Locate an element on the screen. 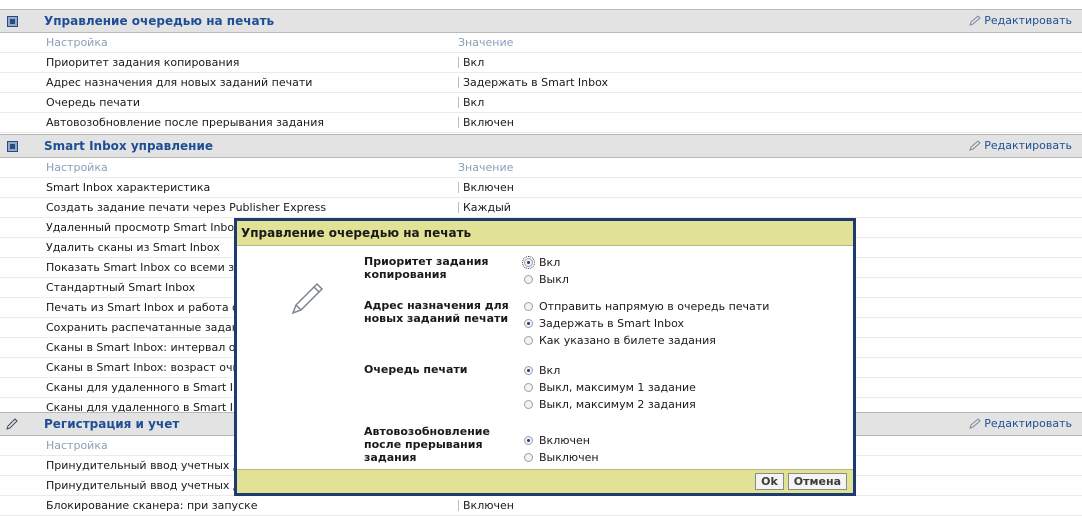  group-label-copy-priority: Приоритет задания копирования is located at coordinates (426, 268).